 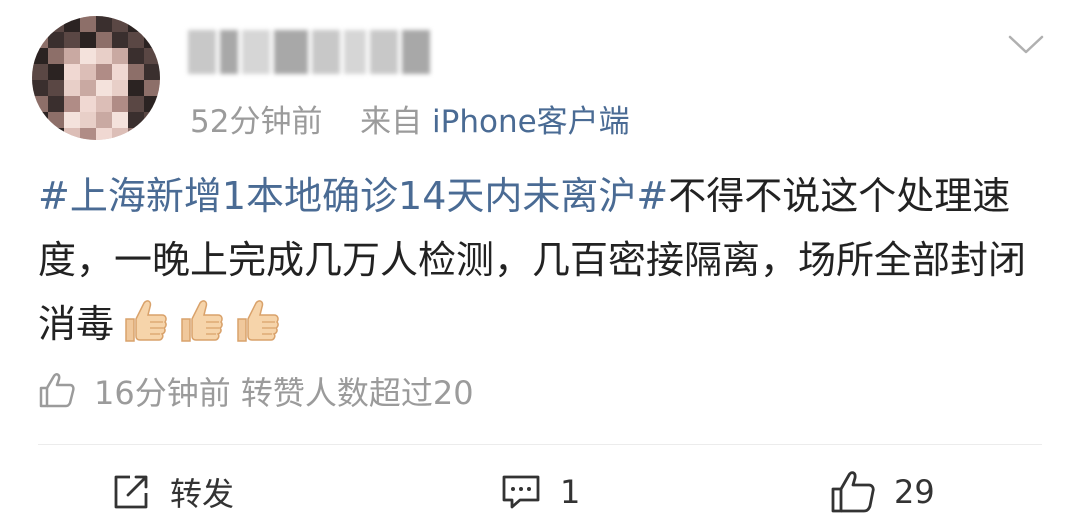 I want to click on divider, so click(x=540, y=444).